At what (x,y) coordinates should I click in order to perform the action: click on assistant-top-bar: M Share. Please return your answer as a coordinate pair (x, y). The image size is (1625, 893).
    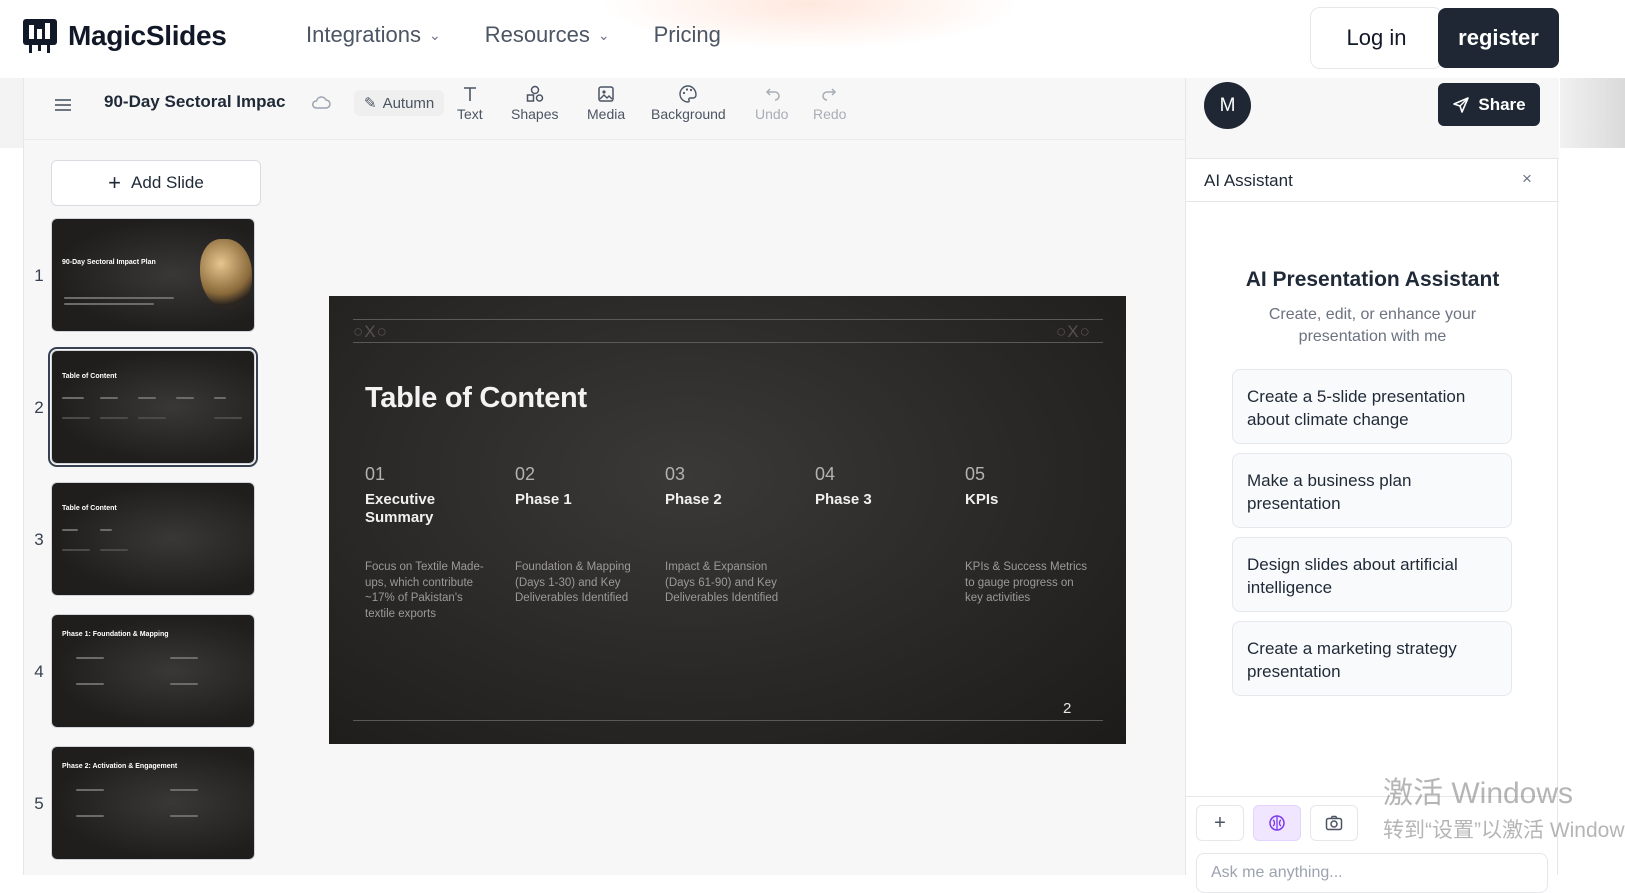
    Looking at the image, I should click on (1372, 118).